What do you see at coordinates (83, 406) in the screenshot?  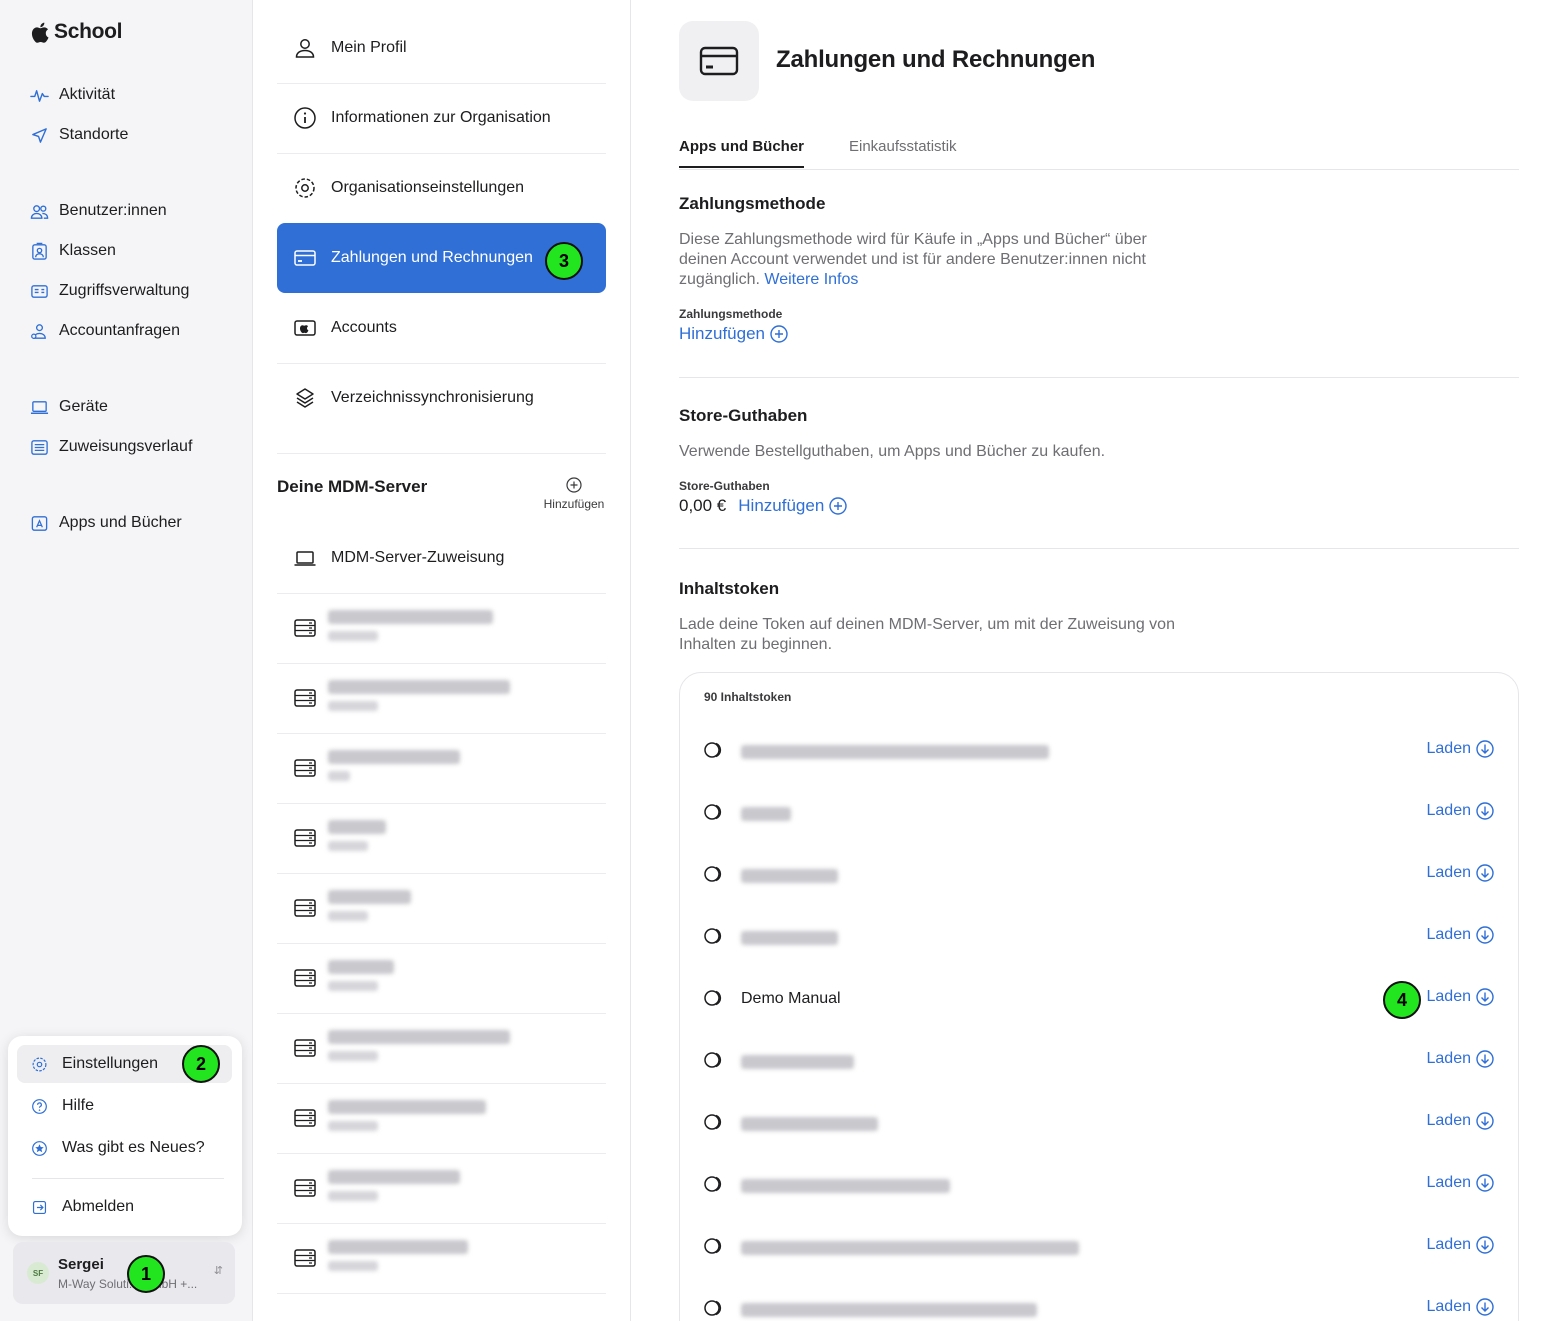 I see `sidebar-item-label: Geräte` at bounding box center [83, 406].